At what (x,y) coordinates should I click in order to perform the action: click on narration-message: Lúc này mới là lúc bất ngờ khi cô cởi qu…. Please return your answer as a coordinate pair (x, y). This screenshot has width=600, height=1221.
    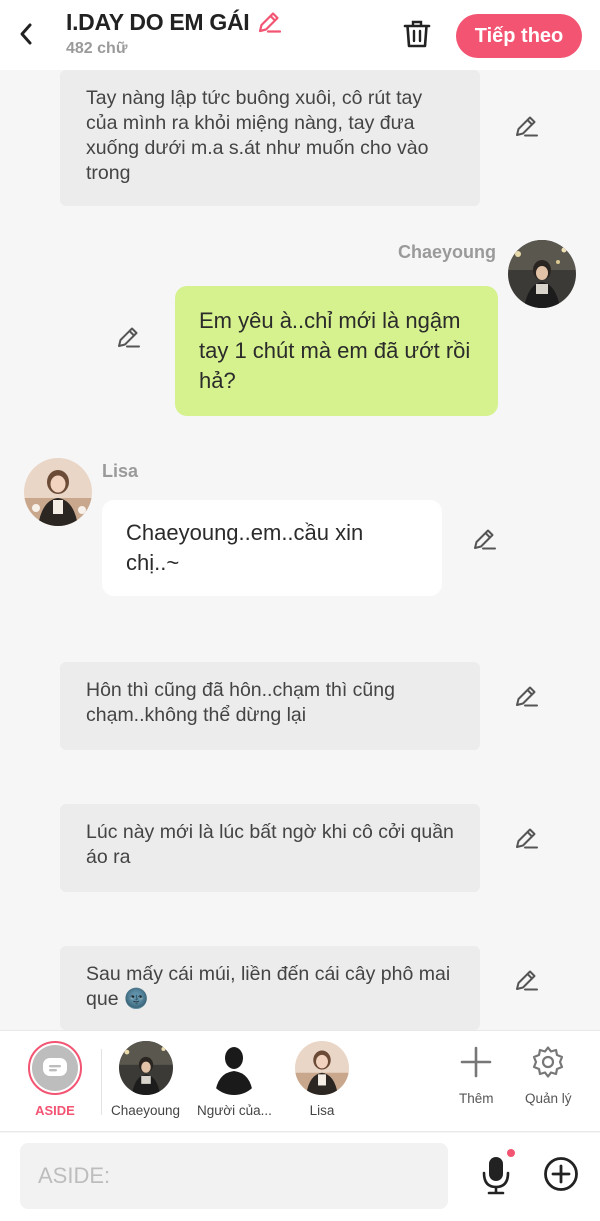
    Looking at the image, I should click on (270, 848).